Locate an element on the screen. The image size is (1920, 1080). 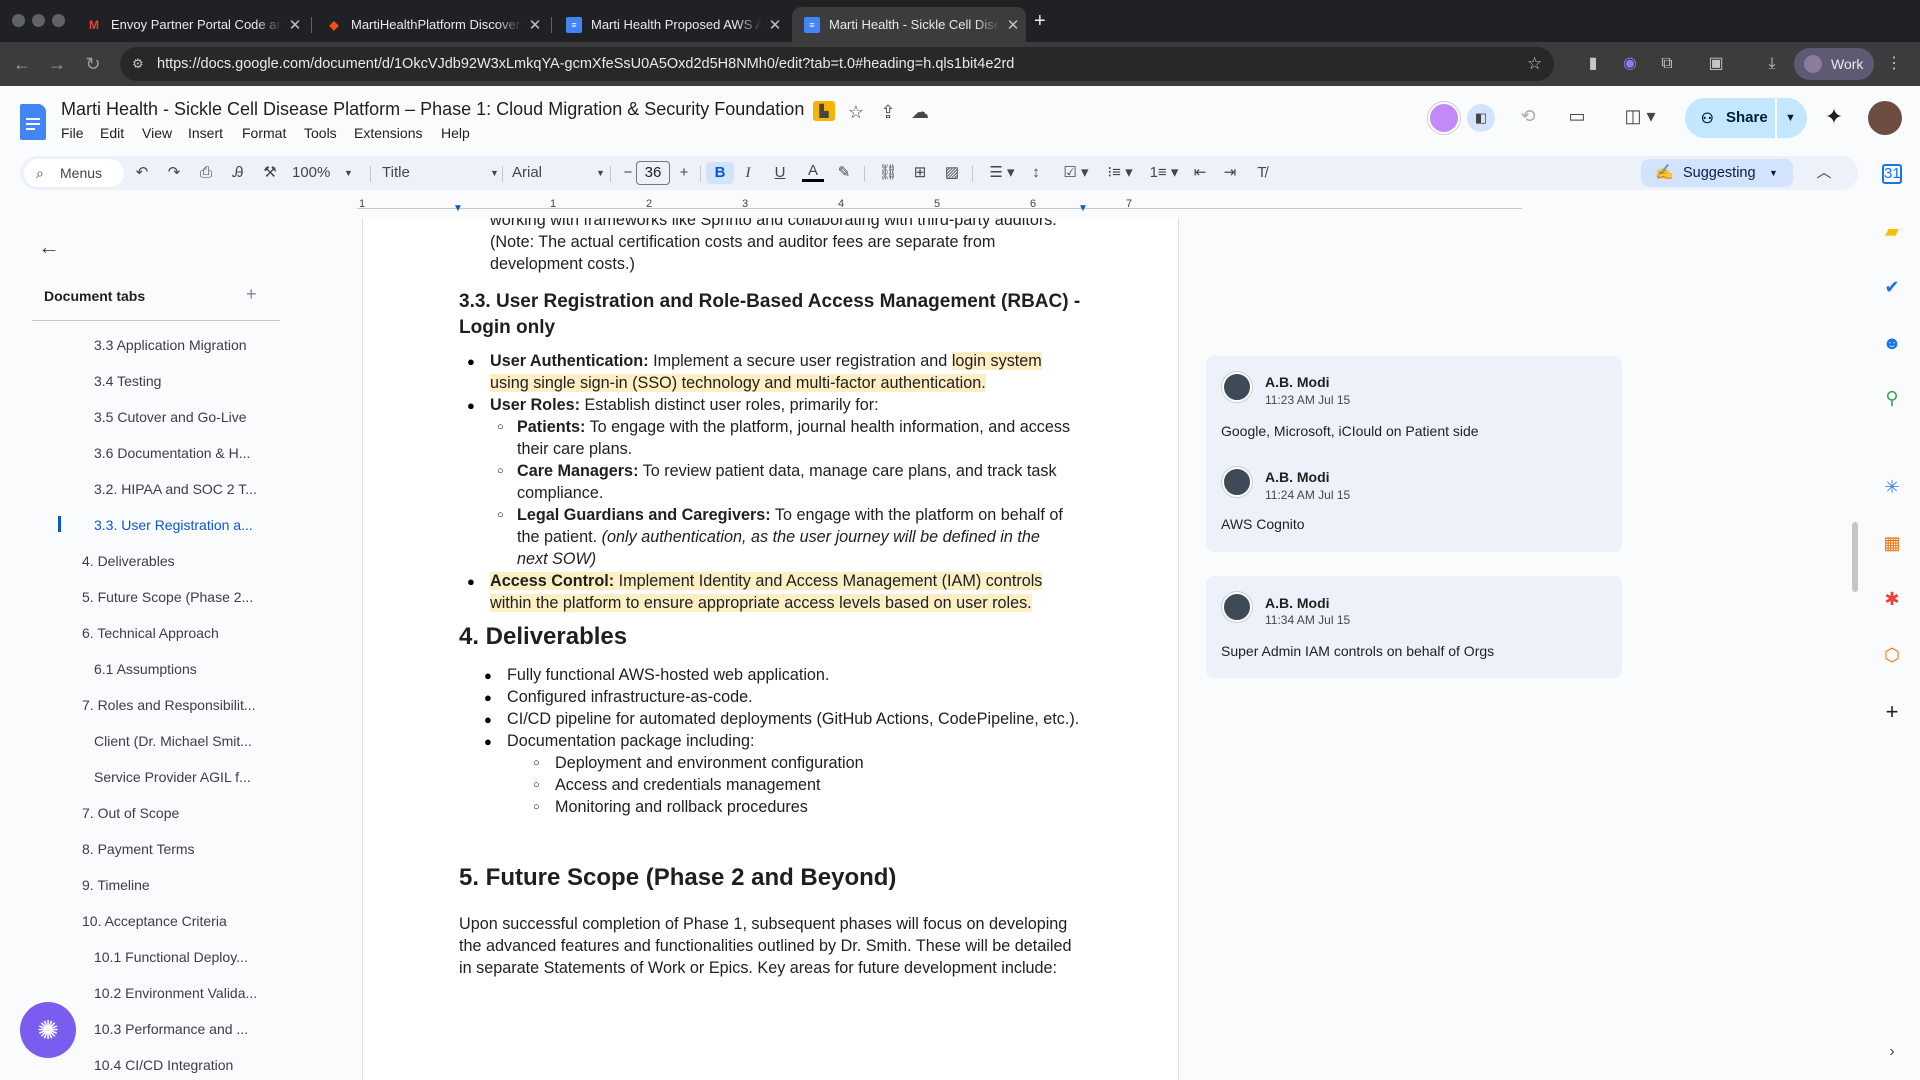
paint-format-icon: ⚒ is located at coordinates (270, 173).